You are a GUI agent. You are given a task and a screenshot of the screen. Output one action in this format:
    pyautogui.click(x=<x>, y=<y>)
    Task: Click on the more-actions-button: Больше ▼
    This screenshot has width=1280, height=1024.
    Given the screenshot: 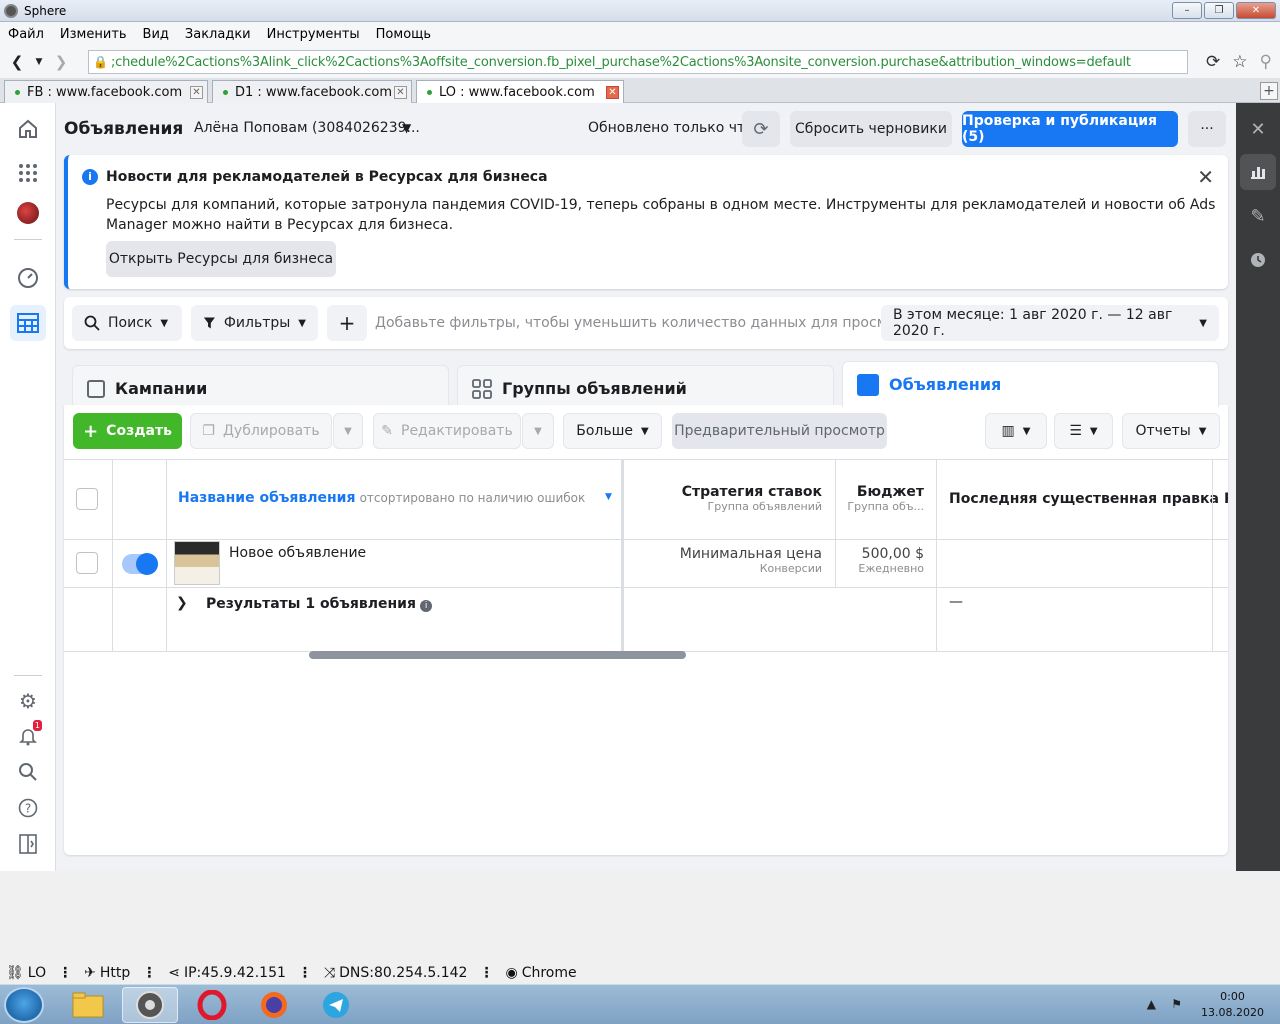 What is the action you would take?
    pyautogui.click(x=612, y=431)
    